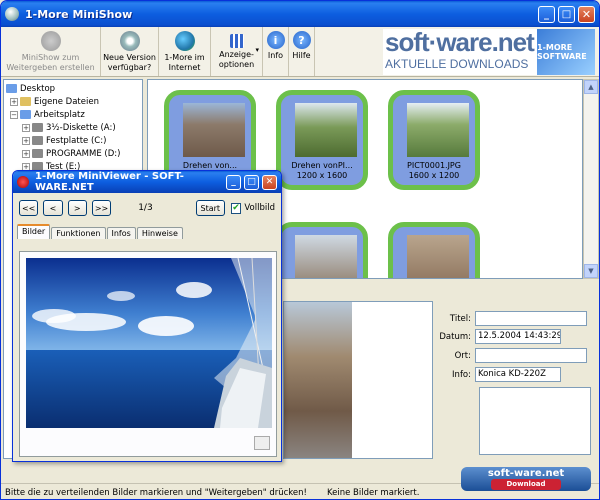 The height and width of the screenshot is (500, 600). What do you see at coordinates (129, 62) in the screenshot?
I see `new-version-label: Neue Version verfügbar?` at bounding box center [129, 62].